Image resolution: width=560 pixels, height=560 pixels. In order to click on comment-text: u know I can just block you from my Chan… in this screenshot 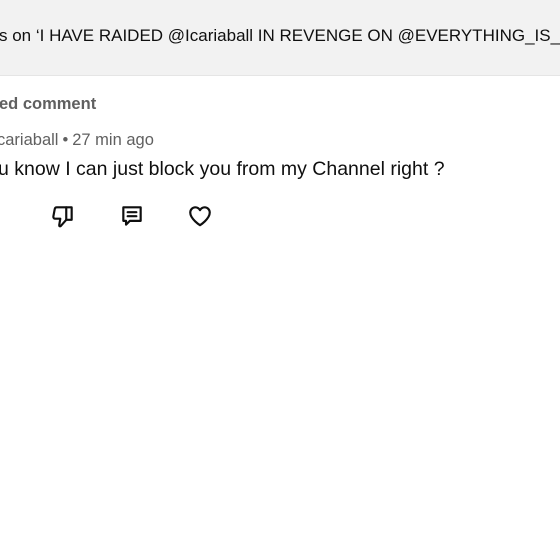, I will do `click(222, 169)`.